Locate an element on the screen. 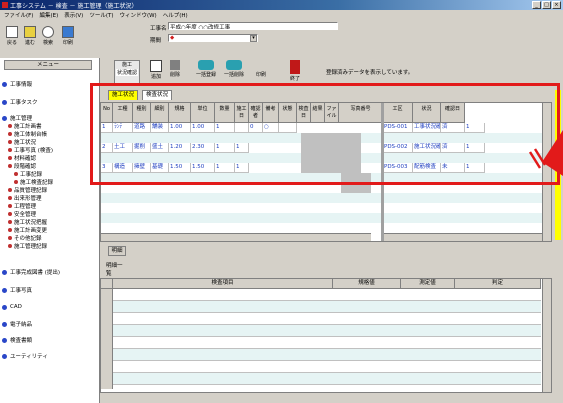  column-header: 測定値 is located at coordinates (428, 284).